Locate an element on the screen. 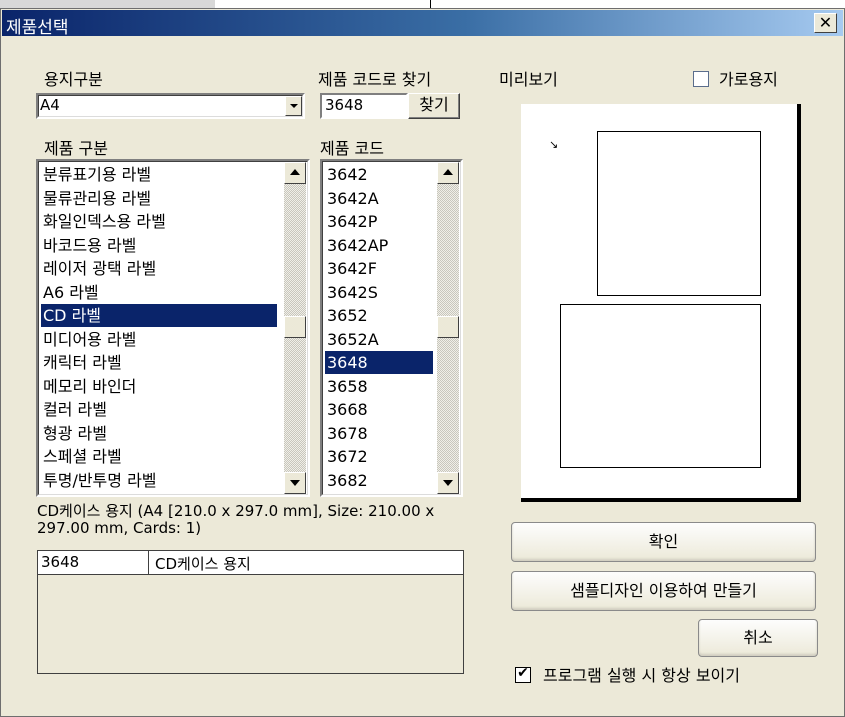 The image size is (845, 717). list-item-code: 3642P is located at coordinates (379, 221).